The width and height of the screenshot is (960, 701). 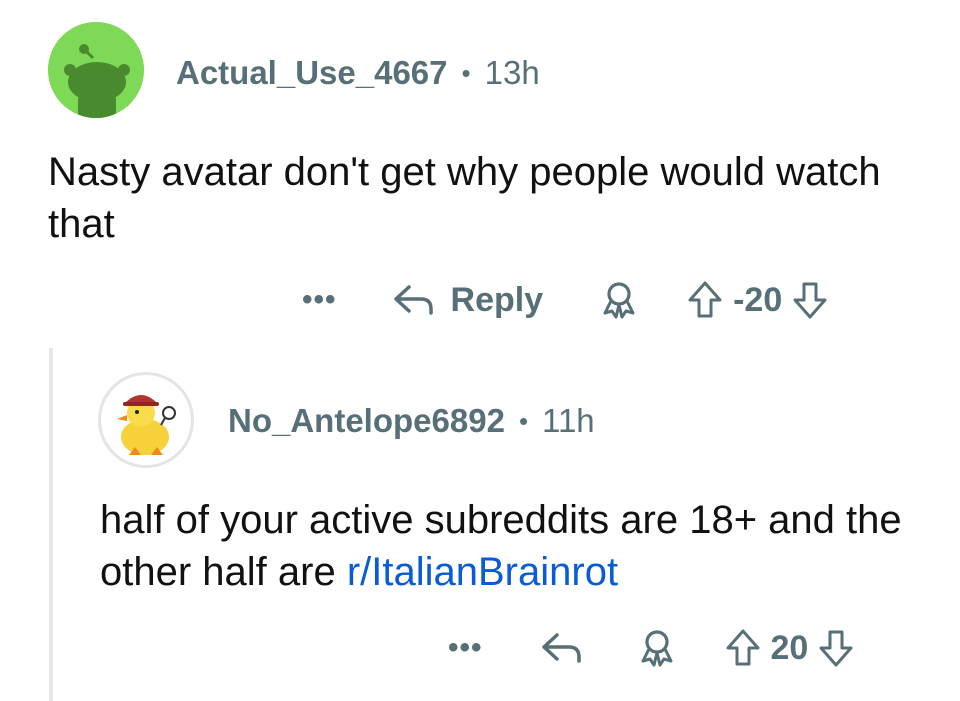 What do you see at coordinates (366, 421) in the screenshot?
I see `reply-username: No_Antelope6892` at bounding box center [366, 421].